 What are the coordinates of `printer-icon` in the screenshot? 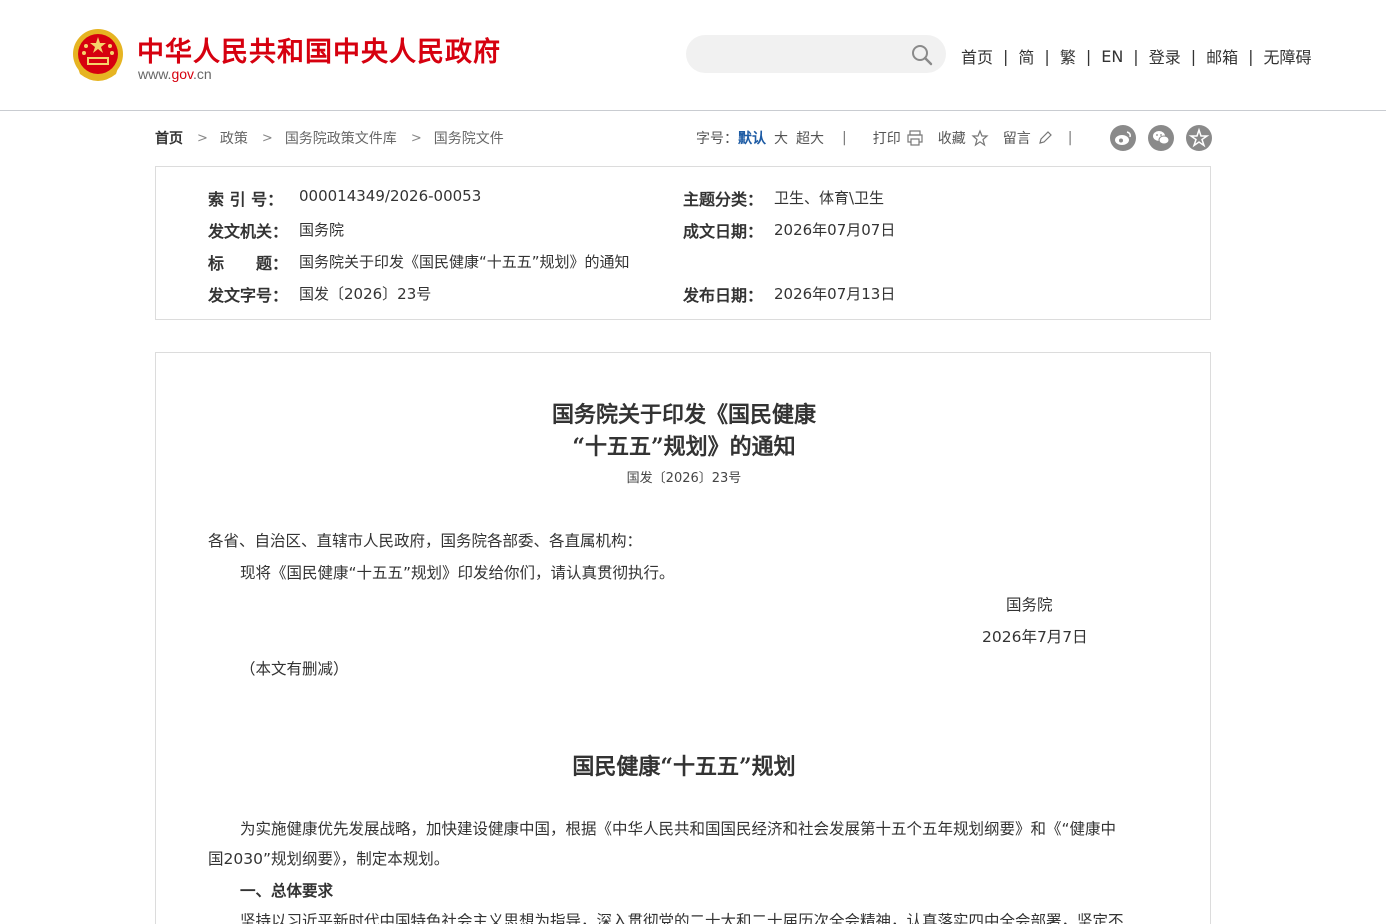 It's located at (915, 138).